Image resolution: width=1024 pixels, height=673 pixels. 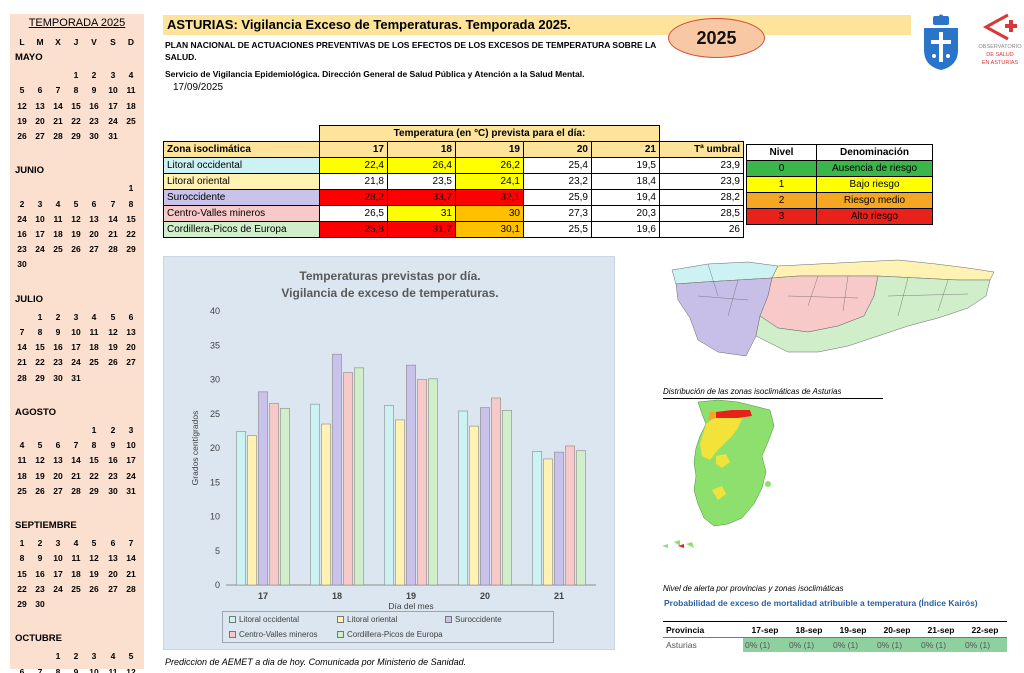 I want to click on calendar-week: 24 10 11 12 13 14 15, so click(x=77, y=219).